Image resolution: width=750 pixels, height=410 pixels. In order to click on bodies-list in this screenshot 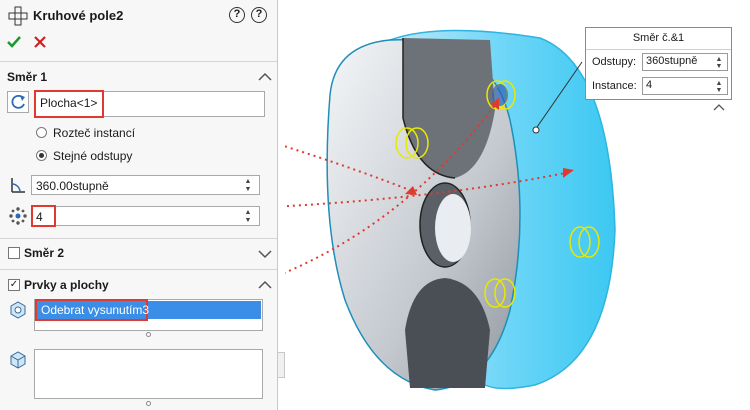, I will do `click(148, 374)`.